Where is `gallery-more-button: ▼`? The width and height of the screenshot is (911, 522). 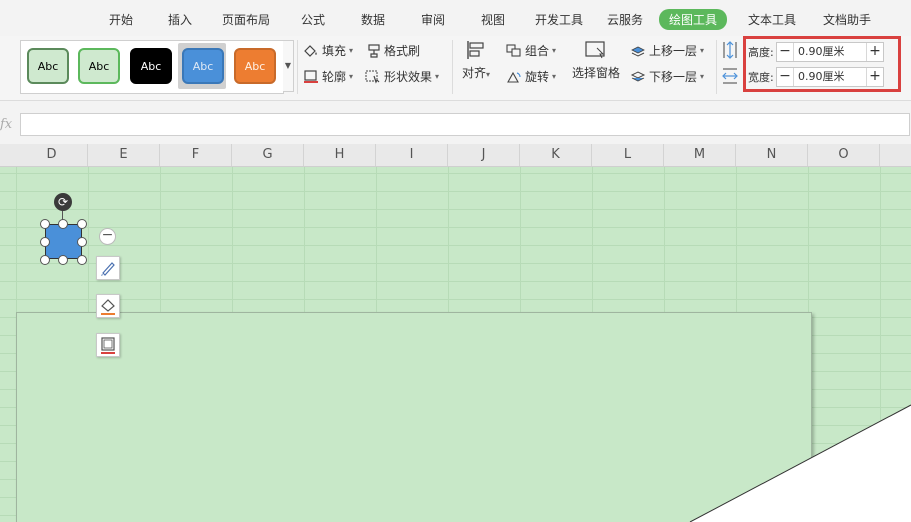
gallery-more-button: ▼ is located at coordinates (288, 66).